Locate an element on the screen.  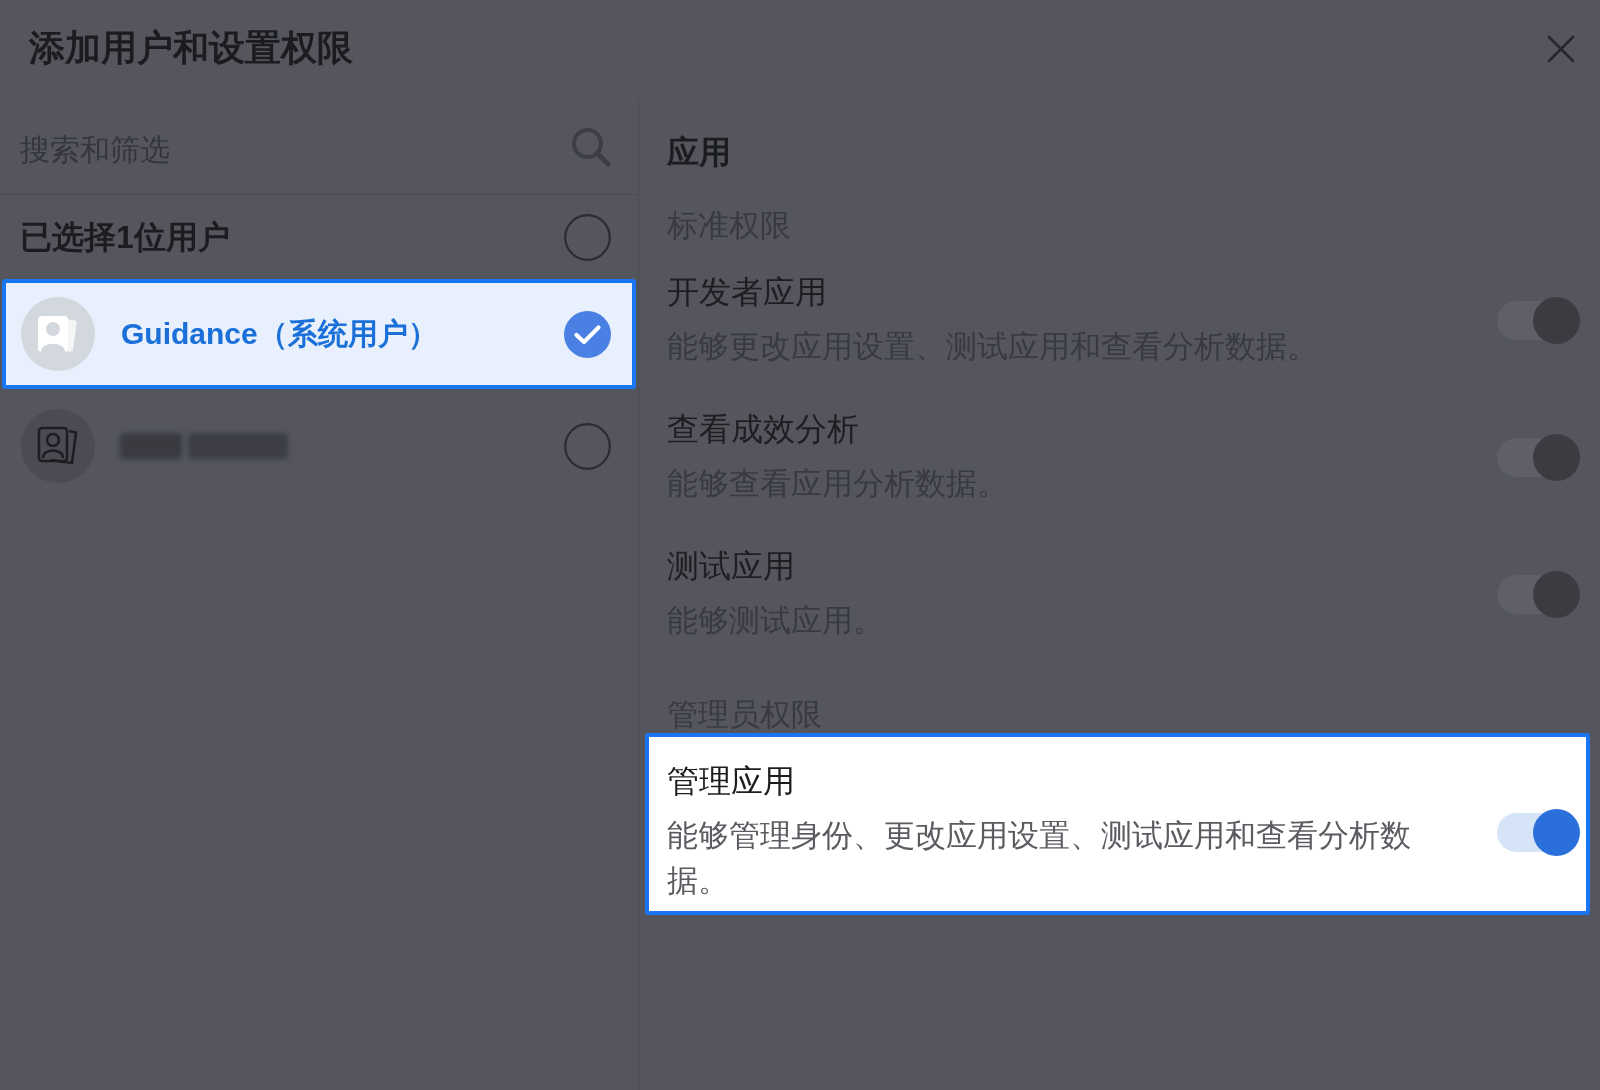
permission-title: 查看成效分析 is located at coordinates (763, 429).